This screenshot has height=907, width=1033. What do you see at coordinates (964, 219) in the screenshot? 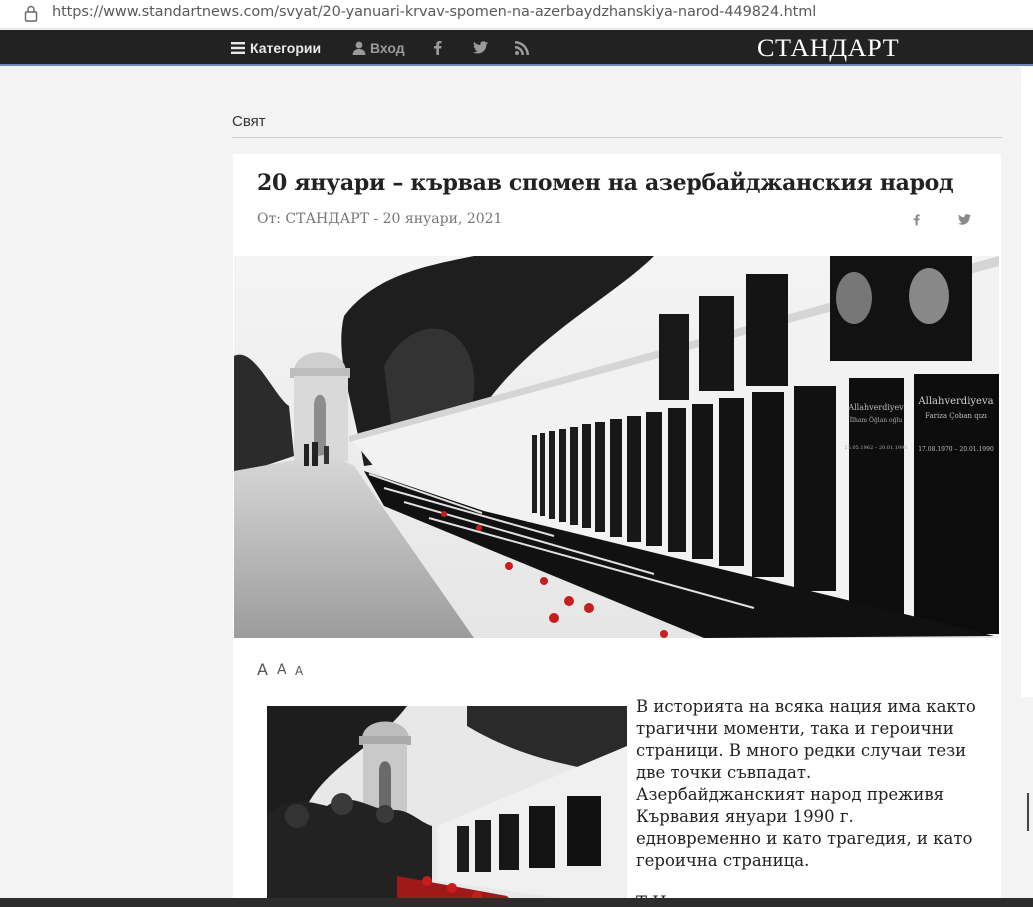
I see `share-twitter-icon` at bounding box center [964, 219].